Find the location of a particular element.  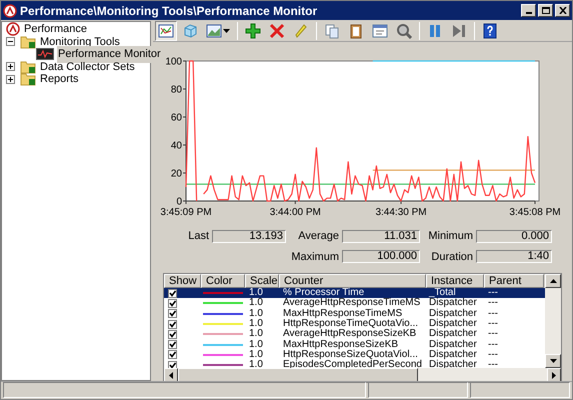

counter-row: 1.0 HttpResponseTimeQuotaVio... Dispatcher --- is located at coordinates (354, 324).